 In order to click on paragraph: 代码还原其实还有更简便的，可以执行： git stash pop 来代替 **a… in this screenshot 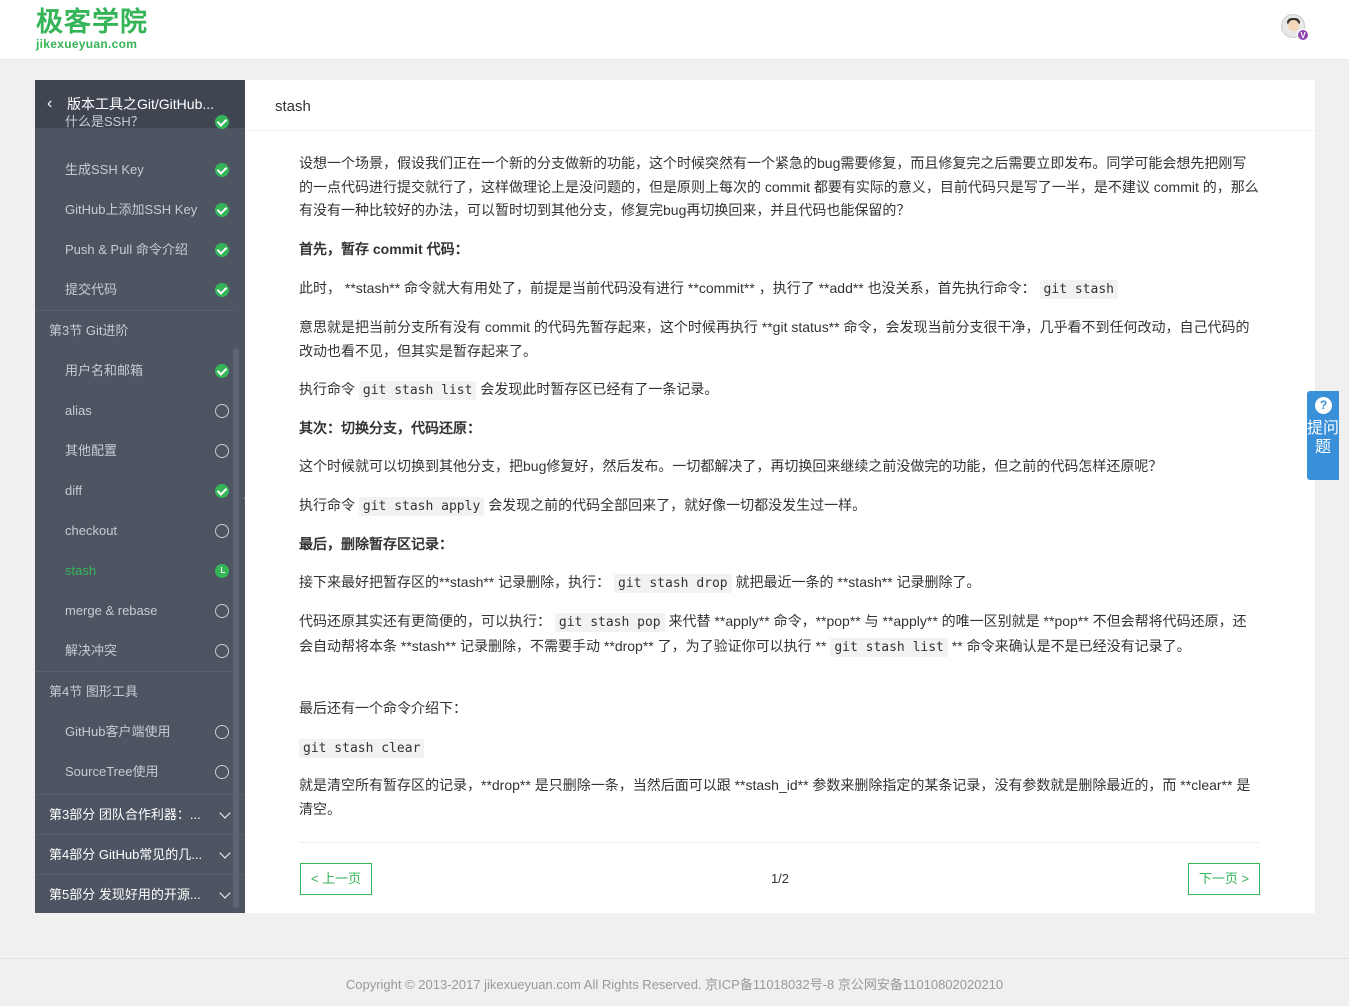, I will do `click(779, 634)`.